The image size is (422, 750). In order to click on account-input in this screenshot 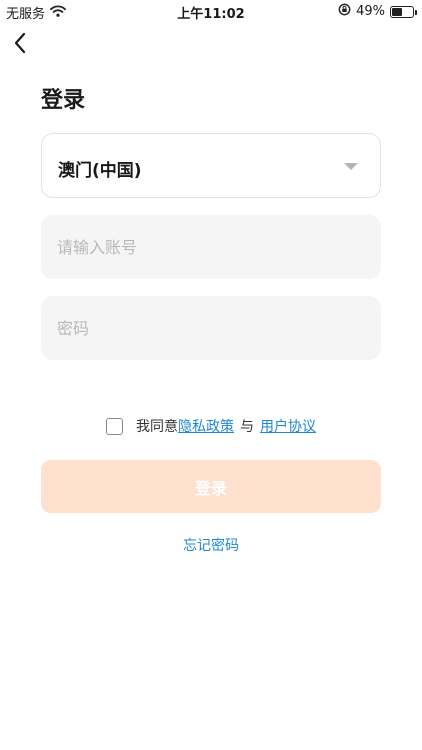, I will do `click(211, 247)`.